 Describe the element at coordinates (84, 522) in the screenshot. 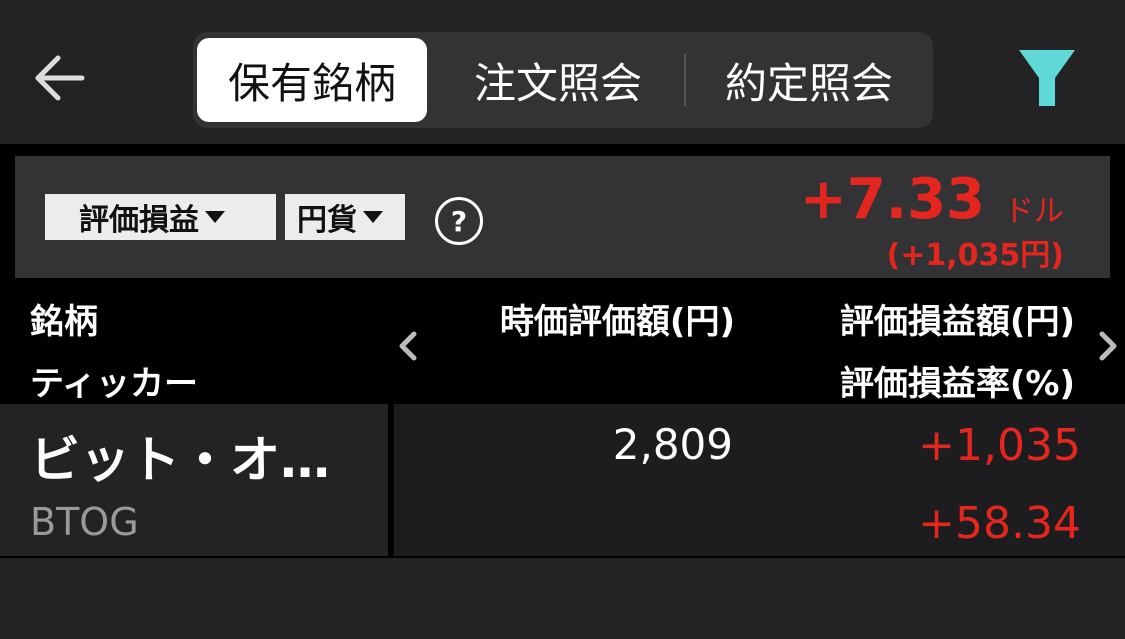

I see `holding-ticker: BTOG` at that location.